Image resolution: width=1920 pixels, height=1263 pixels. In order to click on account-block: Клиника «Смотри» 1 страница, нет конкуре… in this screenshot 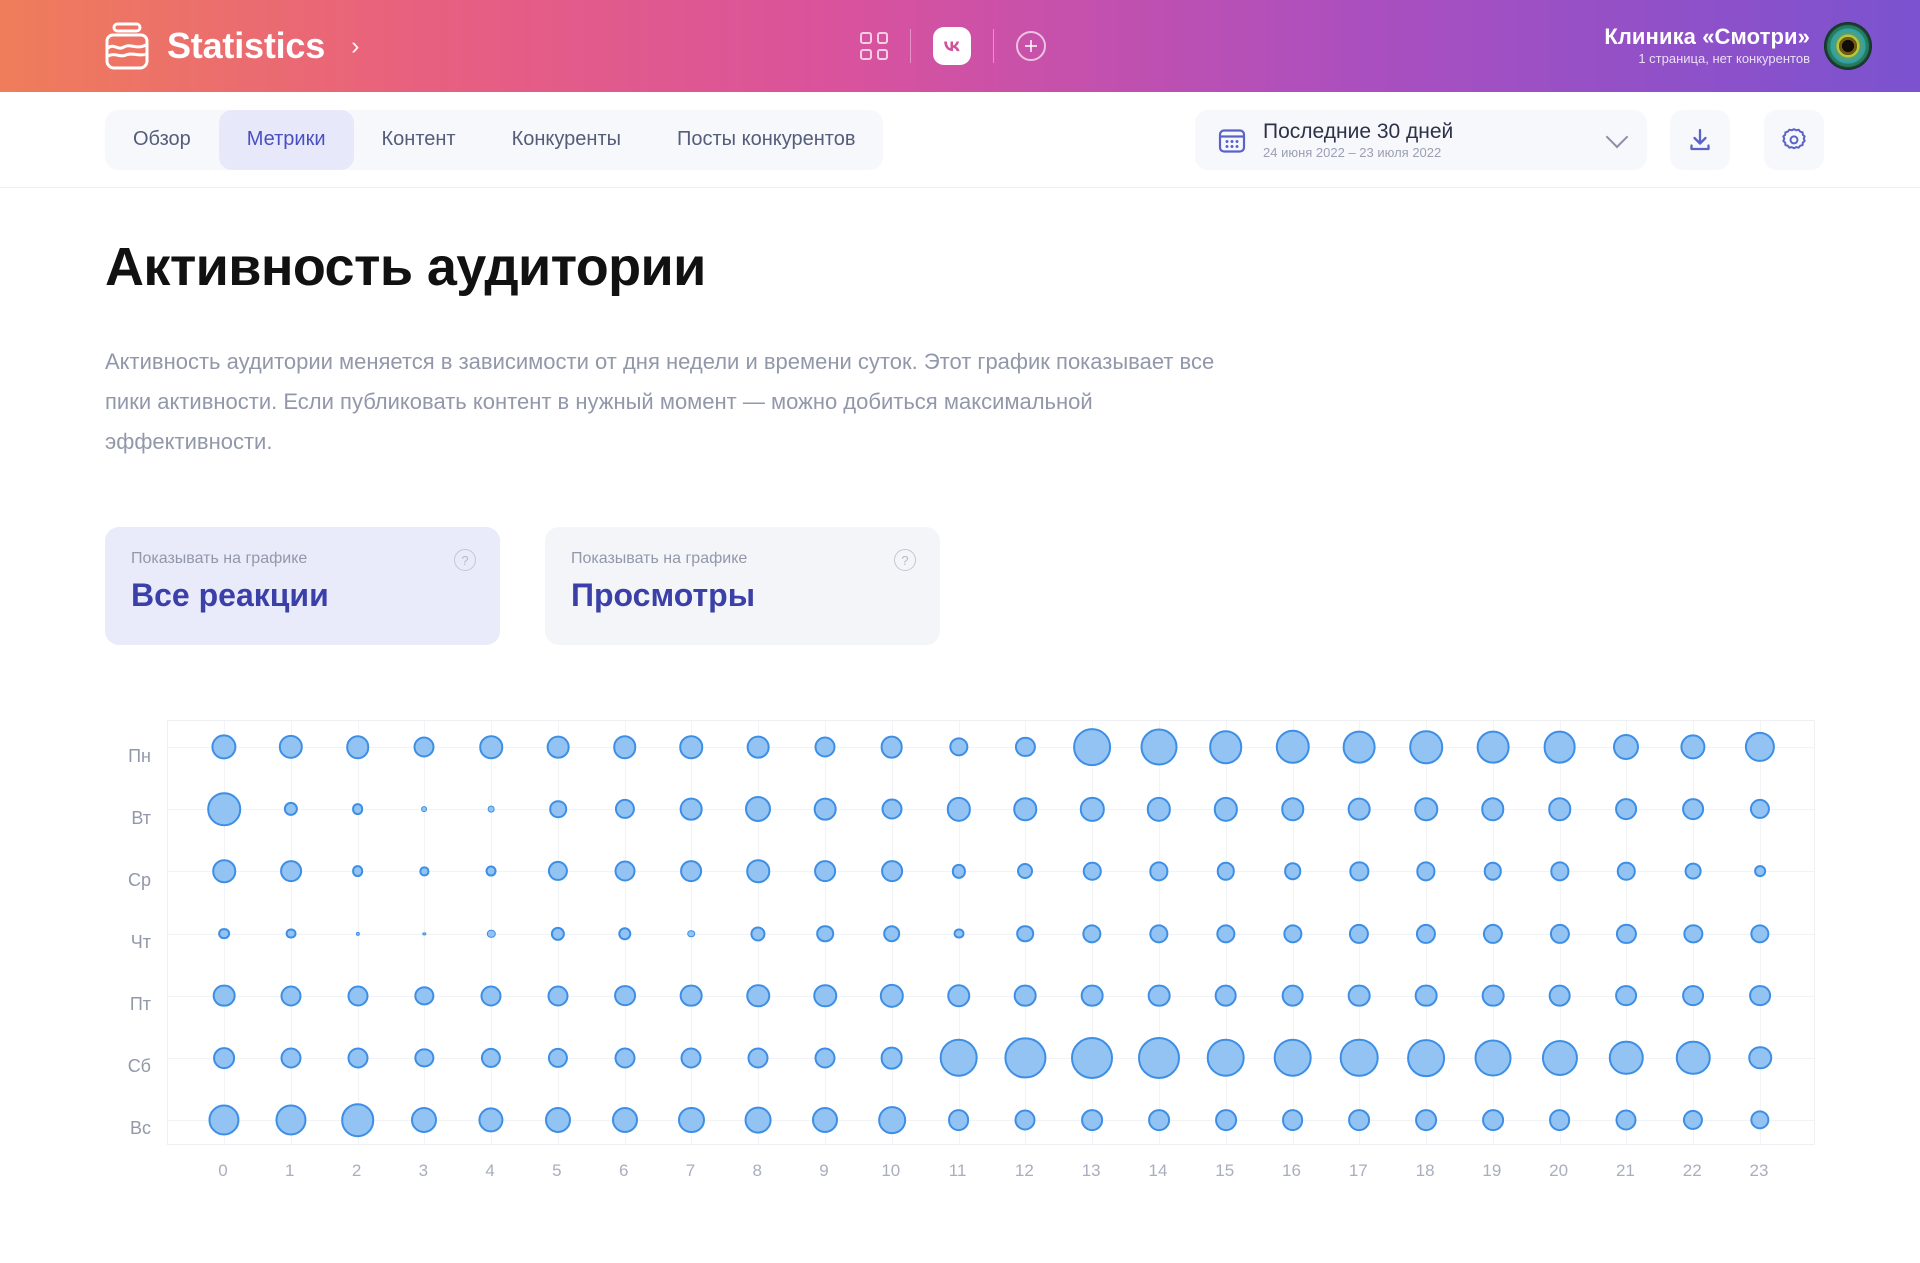, I will do `click(1738, 46)`.